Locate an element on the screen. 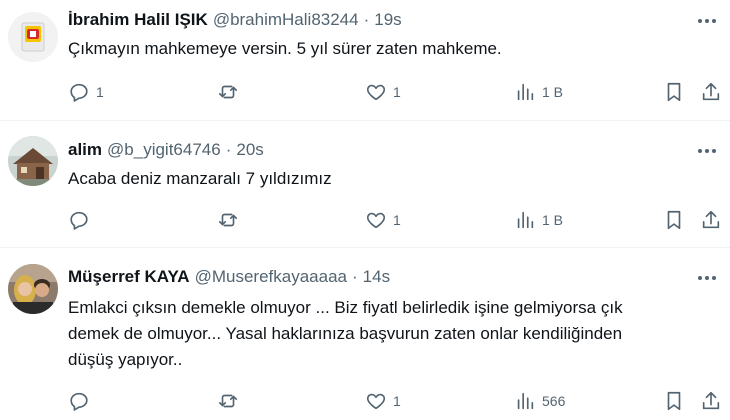 The image size is (730, 420). tweet-text: Acaba deniz manzaralı 7 yıldızımız is located at coordinates (393, 179).